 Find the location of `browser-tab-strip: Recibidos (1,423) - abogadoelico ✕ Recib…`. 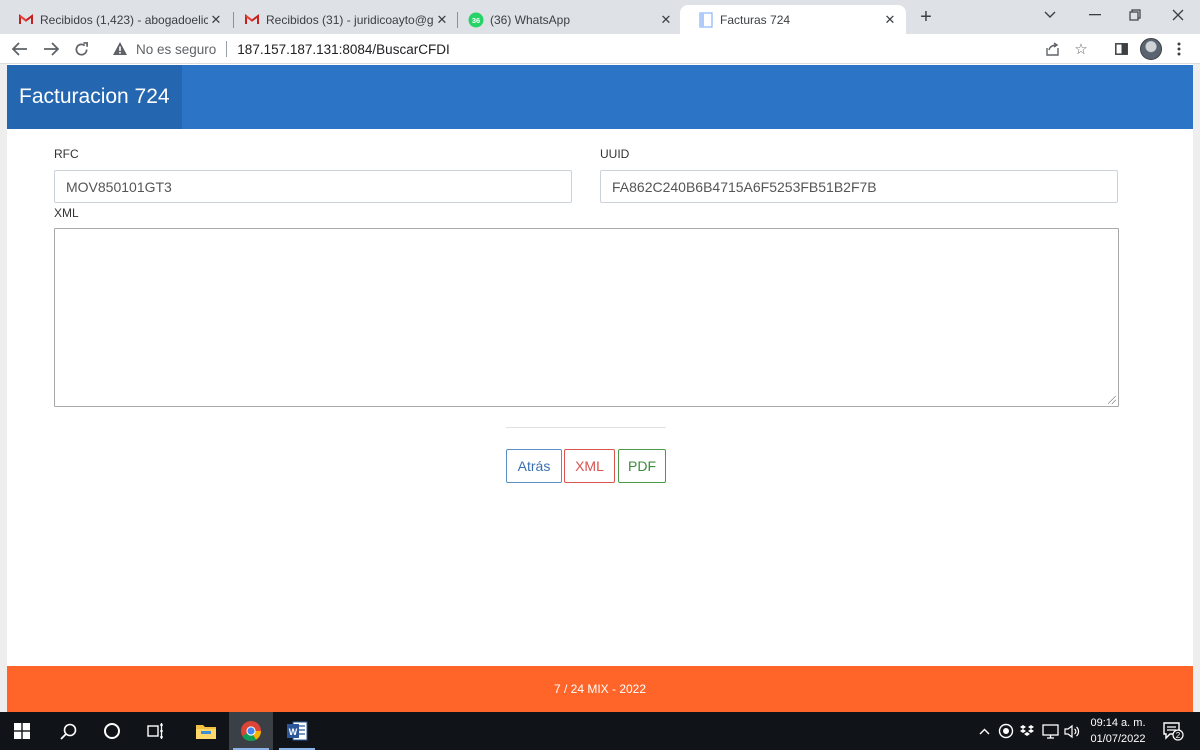

browser-tab-strip: Recibidos (1,423) - abogadoelico ✕ Recib… is located at coordinates (600, 17).